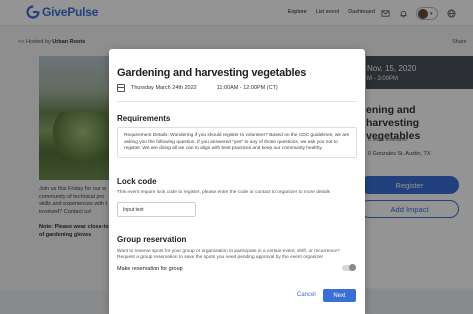 Image resolution: width=473 pixels, height=314 pixels. What do you see at coordinates (144, 118) in the screenshot?
I see `requirements-heading: Requirements` at bounding box center [144, 118].